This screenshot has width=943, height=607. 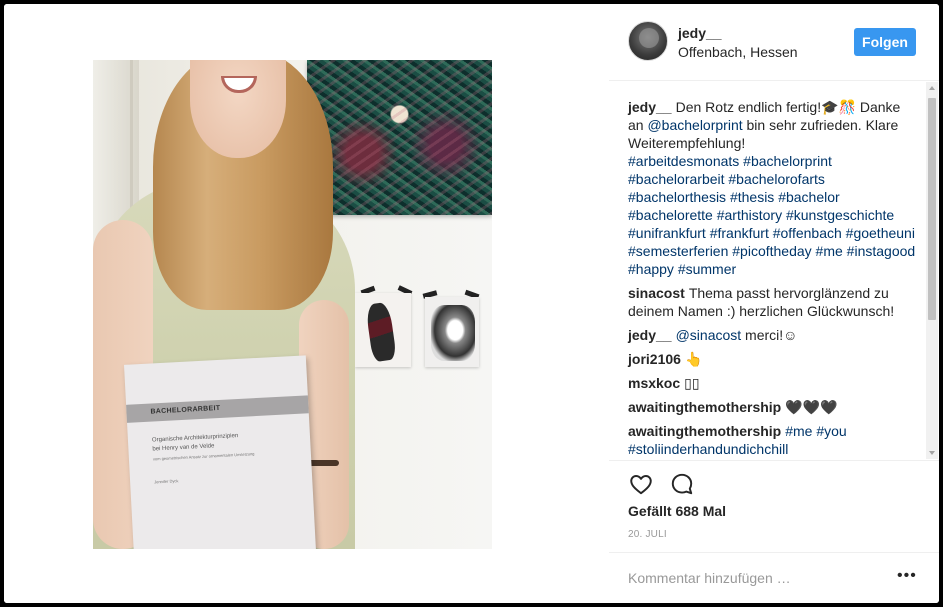 I want to click on mention-link: @bachelorprint, so click(x=694, y=125).